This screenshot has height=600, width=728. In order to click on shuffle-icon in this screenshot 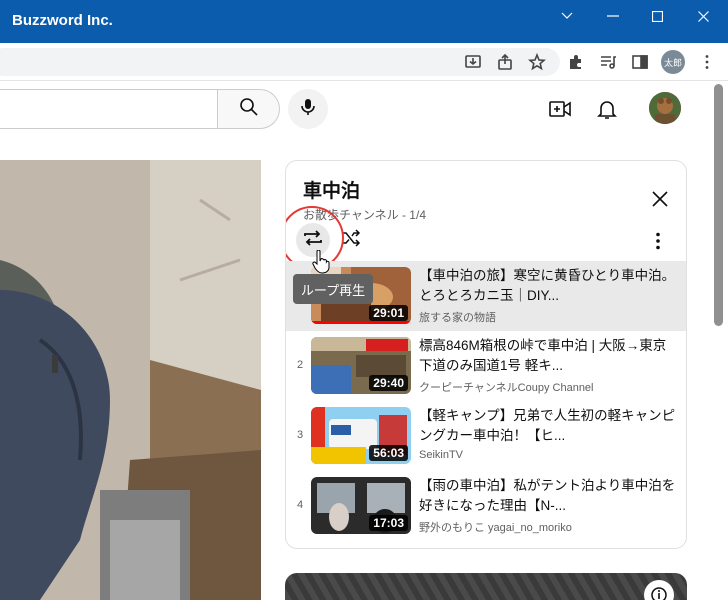, I will do `click(351, 240)`.